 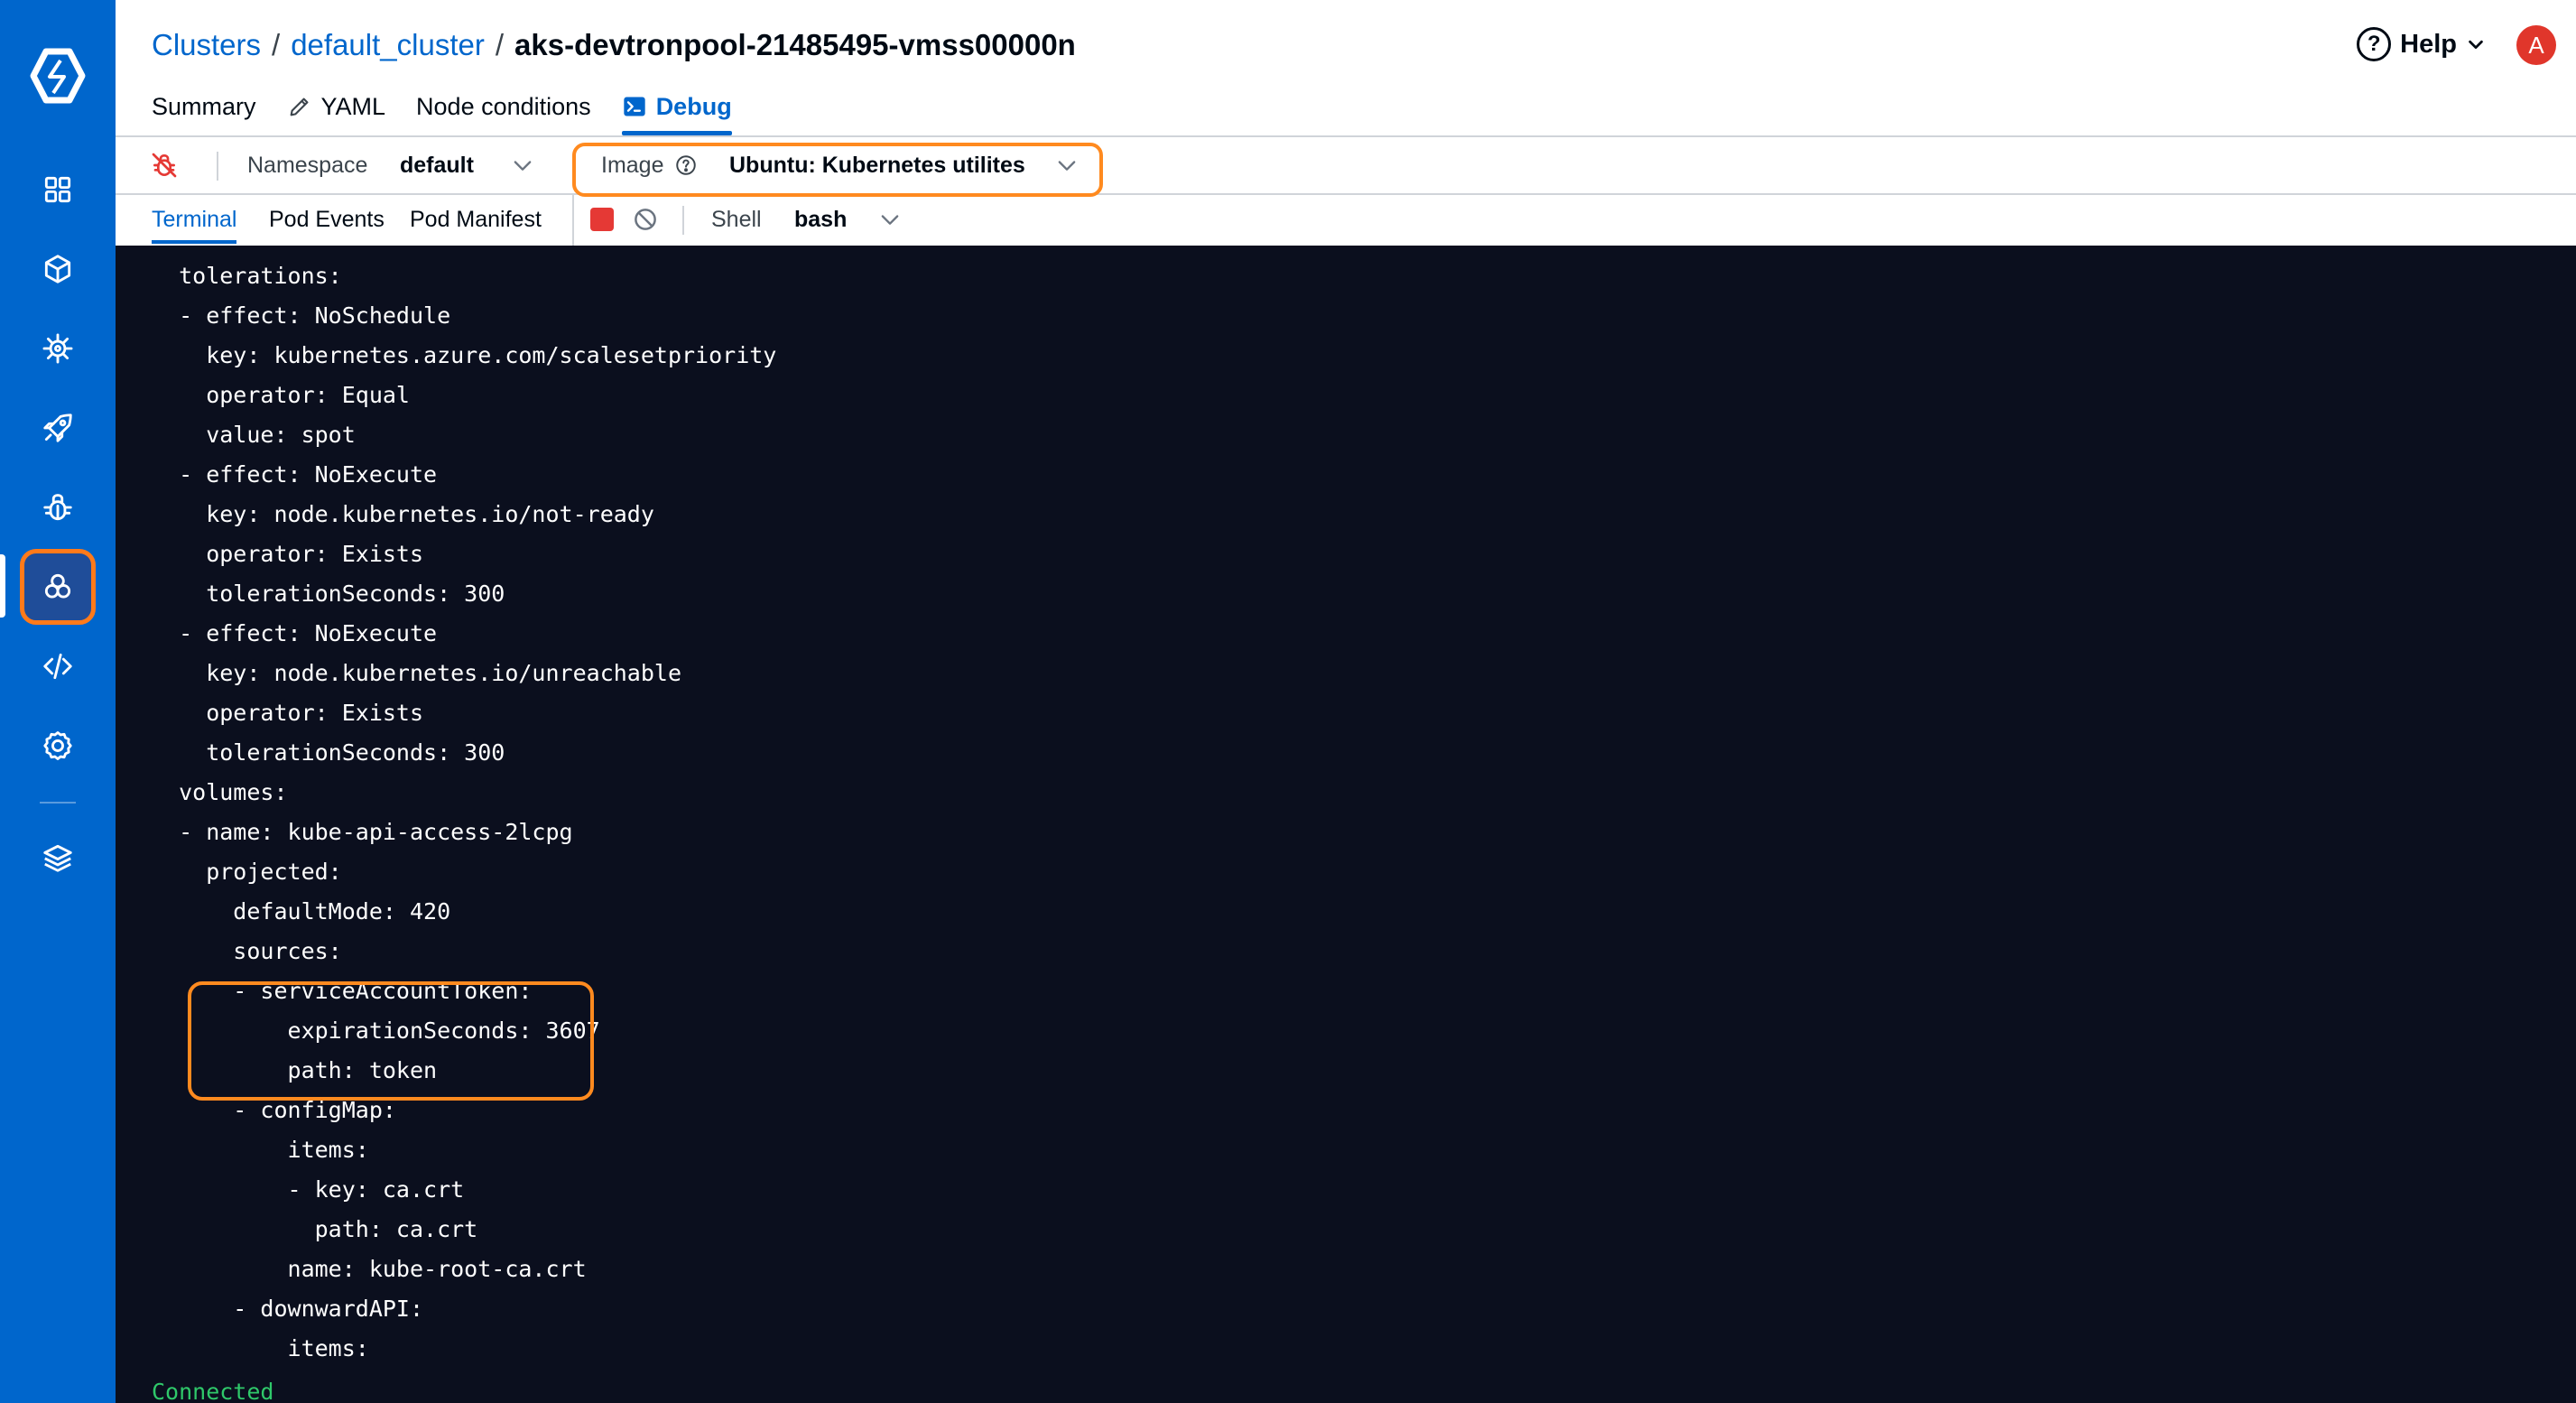 I want to click on terminal-line: - downwardAPI:, so click(x=288, y=1309).